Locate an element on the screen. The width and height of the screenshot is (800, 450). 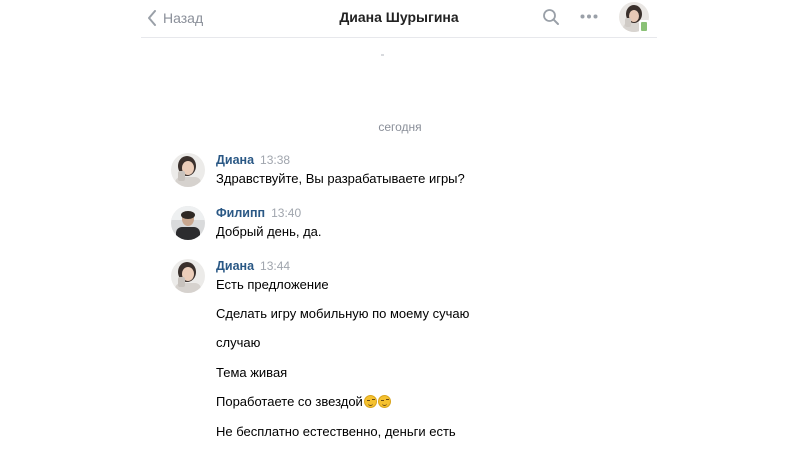
online-mobile-indicator is located at coordinates (644, 26).